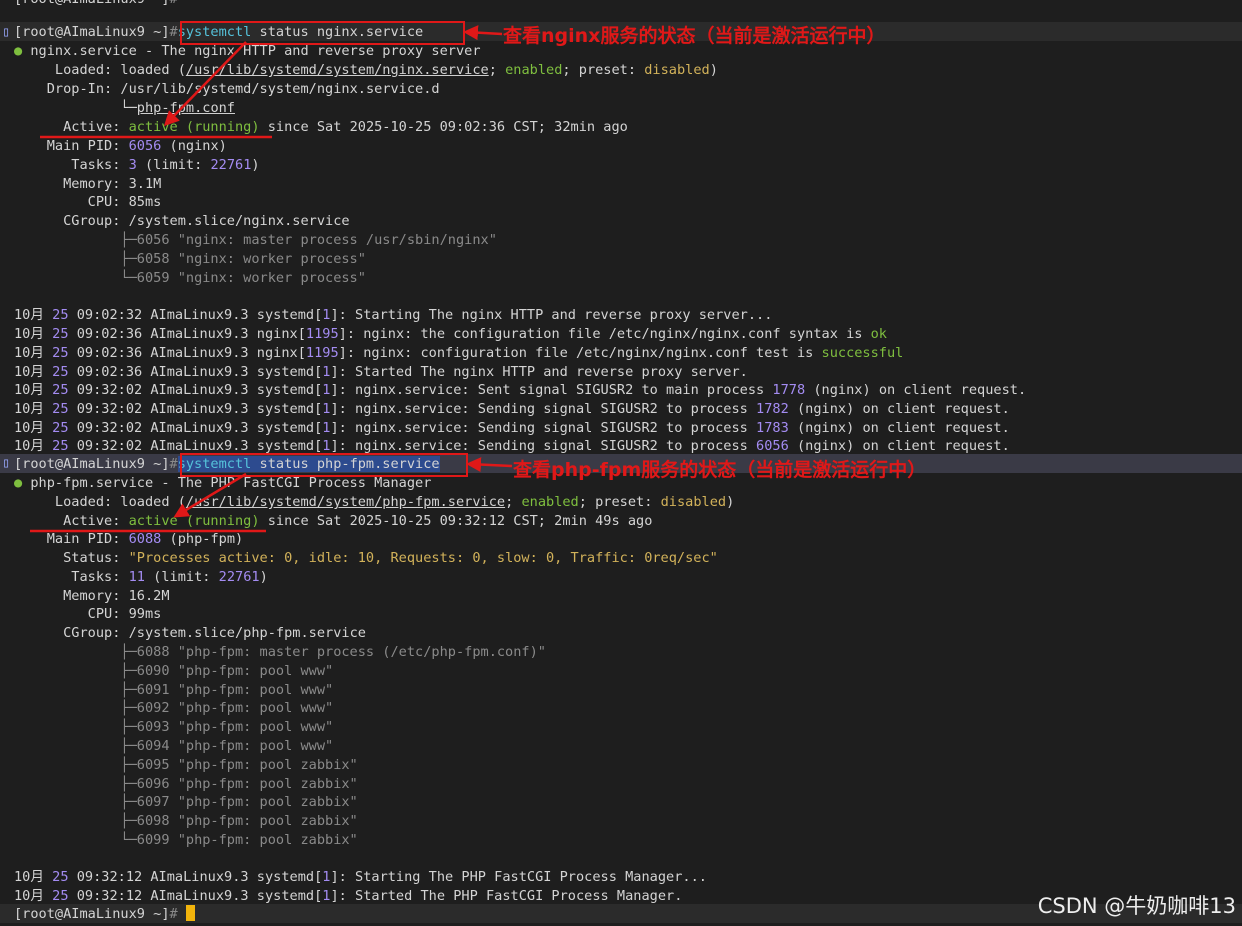 The height and width of the screenshot is (926, 1242). Describe the element at coordinates (483, 33) in the screenshot. I see `arrow-to-nginx-cmd` at that location.